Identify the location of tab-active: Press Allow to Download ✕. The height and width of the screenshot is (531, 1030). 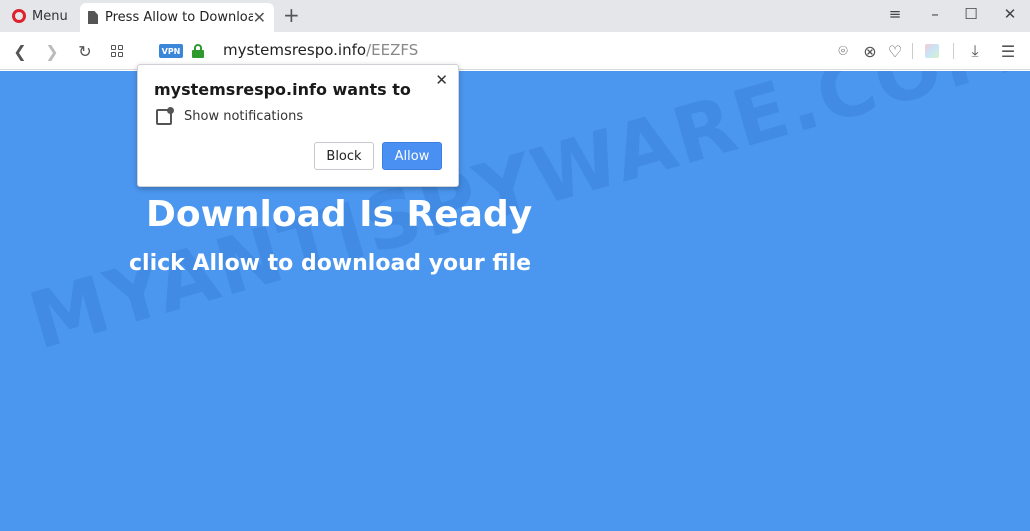
(177, 17).